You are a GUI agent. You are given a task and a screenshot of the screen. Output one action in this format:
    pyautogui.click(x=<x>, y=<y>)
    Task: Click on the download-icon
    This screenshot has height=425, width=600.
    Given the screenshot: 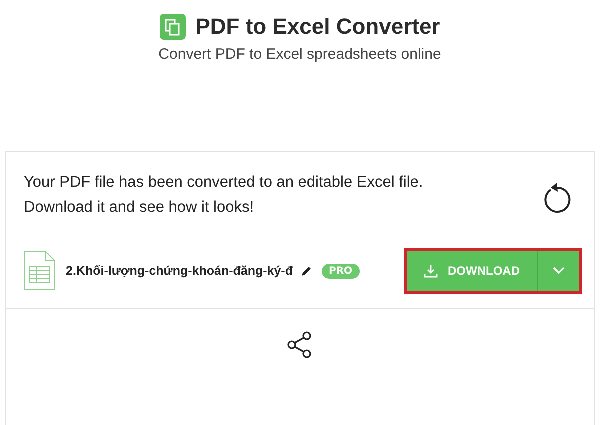 What is the action you would take?
    pyautogui.click(x=431, y=271)
    